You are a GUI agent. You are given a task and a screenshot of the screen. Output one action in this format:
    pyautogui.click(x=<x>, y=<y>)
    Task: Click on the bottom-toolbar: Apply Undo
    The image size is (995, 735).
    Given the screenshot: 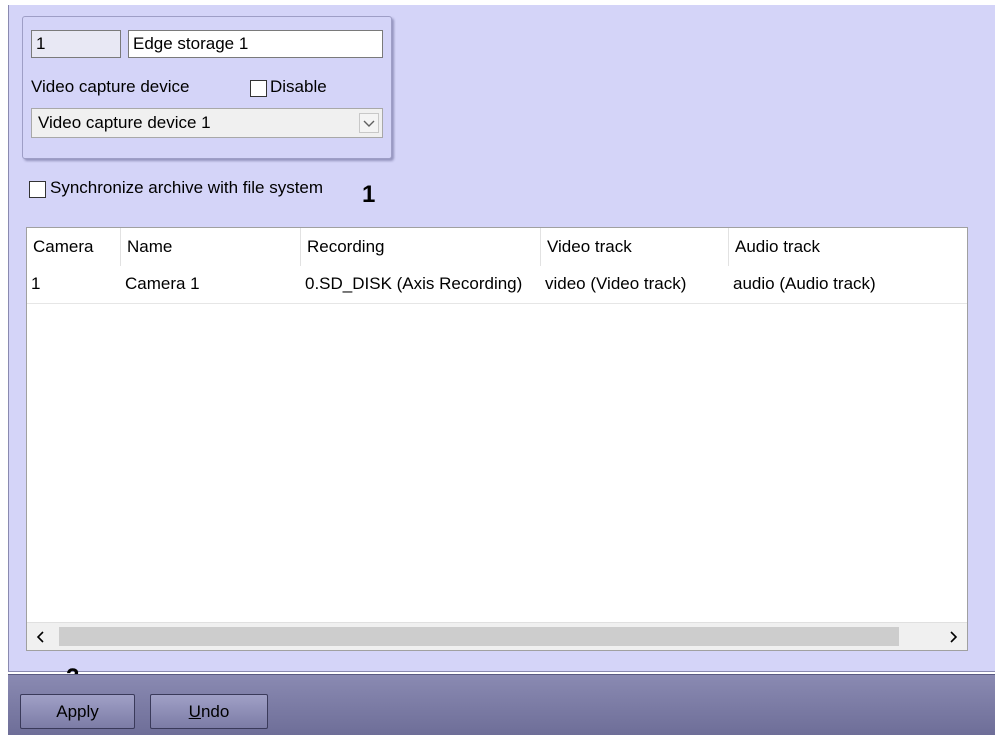 What is the action you would take?
    pyautogui.click(x=501, y=704)
    